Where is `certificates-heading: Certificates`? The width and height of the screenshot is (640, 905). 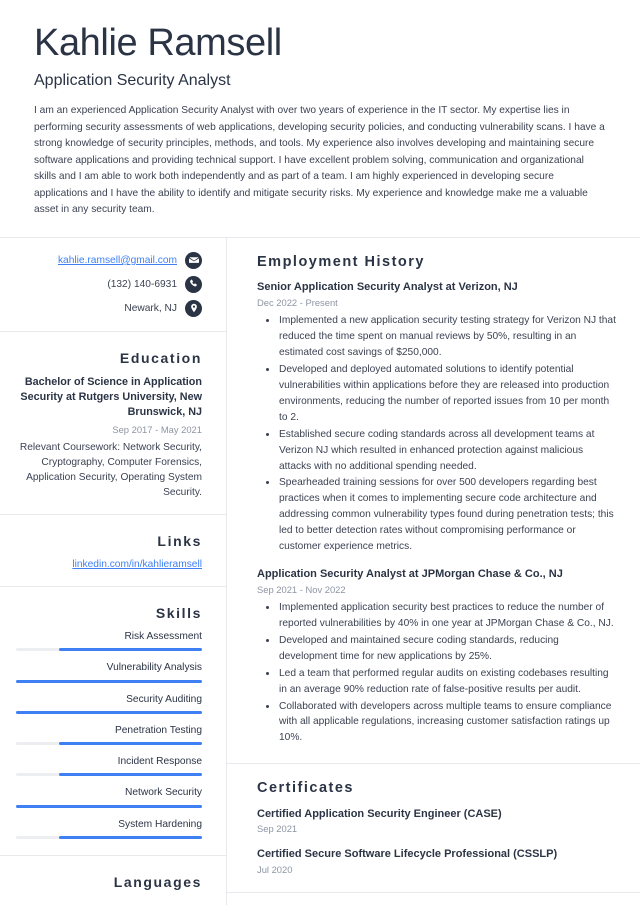 certificates-heading: Certificates is located at coordinates (305, 788).